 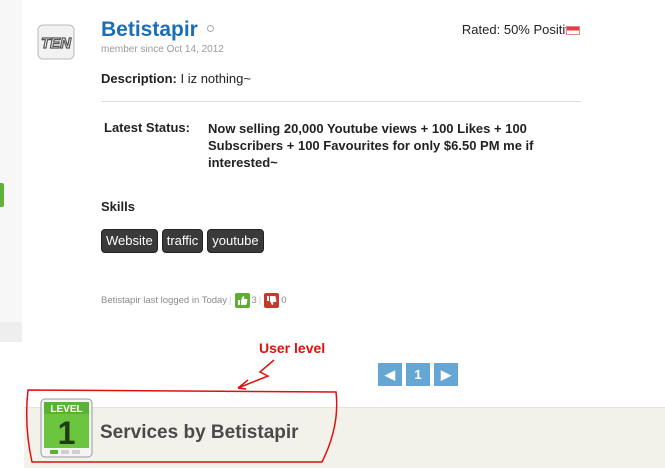 I want to click on activity-row: Betistapir last logged in Today | 3 | 0, so click(x=194, y=300).